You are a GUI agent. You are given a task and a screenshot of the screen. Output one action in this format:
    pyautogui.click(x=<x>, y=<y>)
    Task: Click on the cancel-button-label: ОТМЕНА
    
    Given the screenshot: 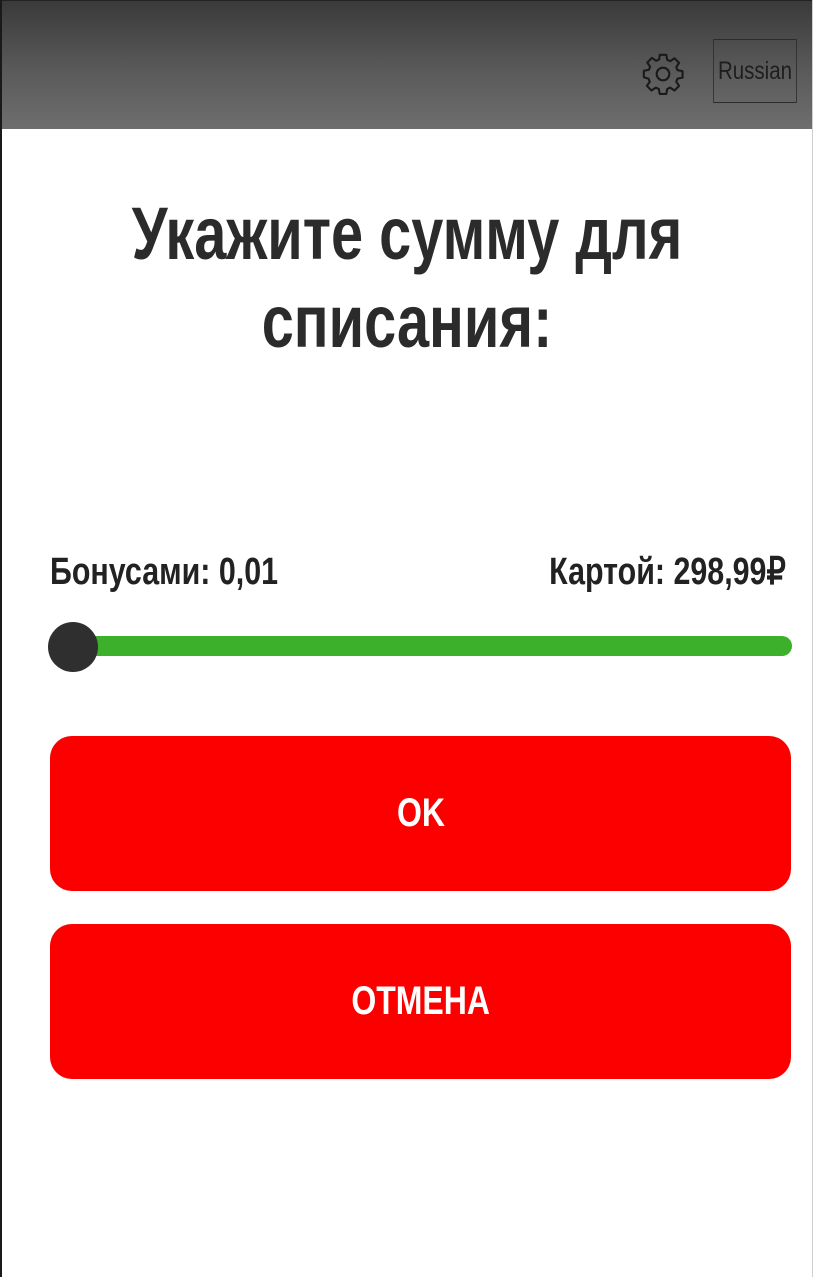 What is the action you would take?
    pyautogui.click(x=420, y=1001)
    